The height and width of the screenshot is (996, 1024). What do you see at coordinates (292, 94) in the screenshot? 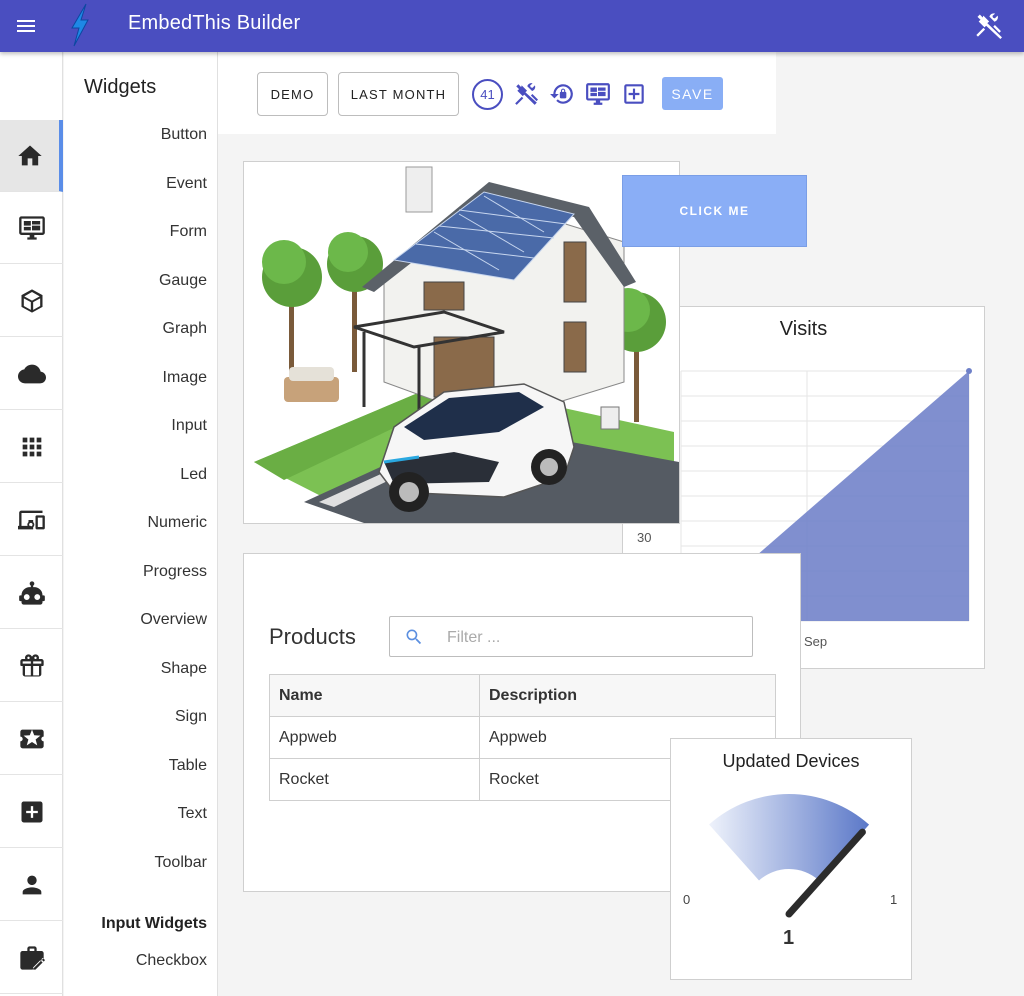
I see `demo-button: DEMO` at bounding box center [292, 94].